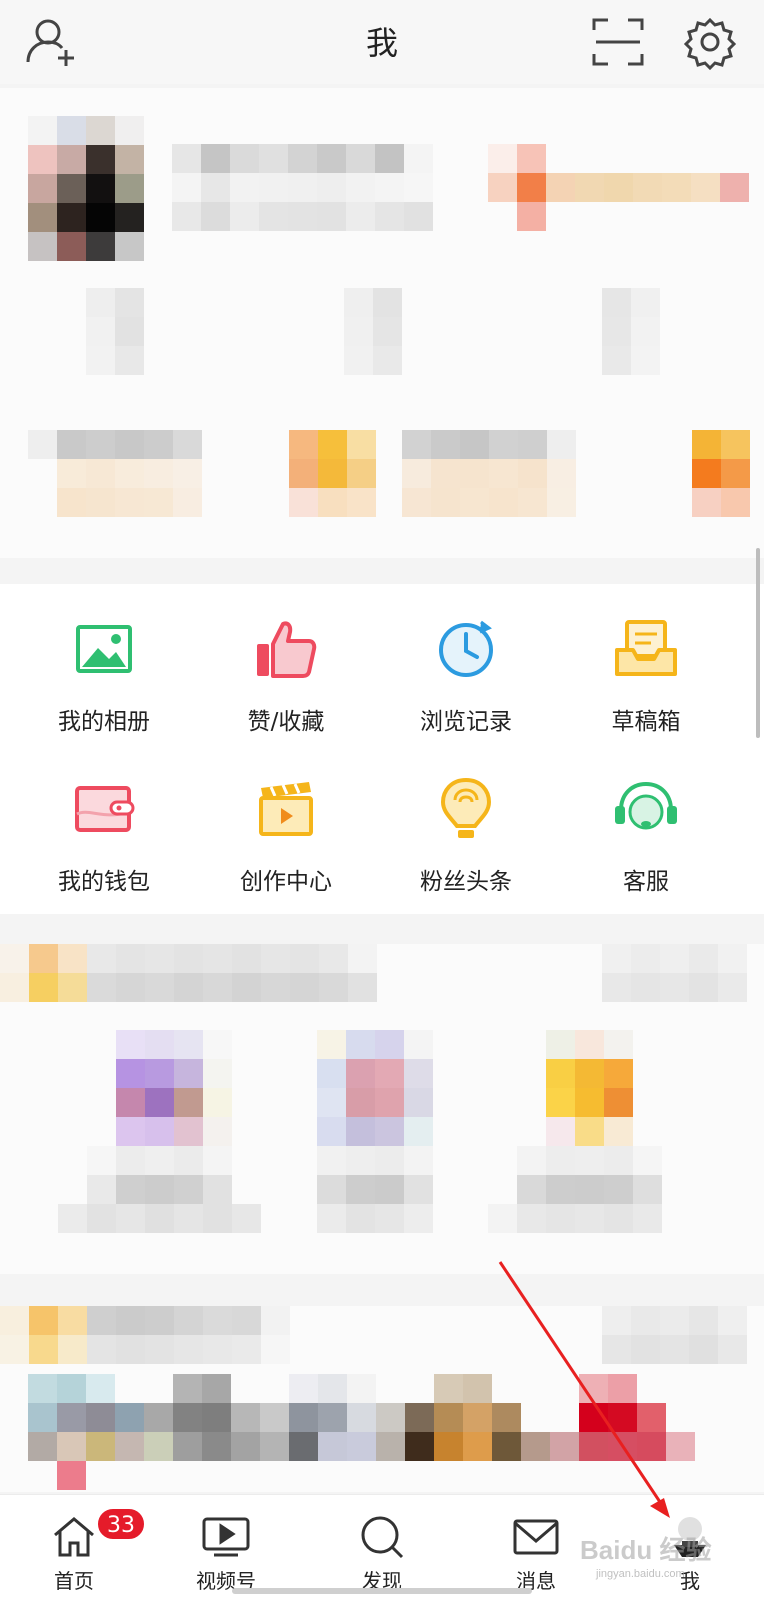 The height and width of the screenshot is (1600, 764). I want to click on tab-home: 33 首页, so click(80, 1547).